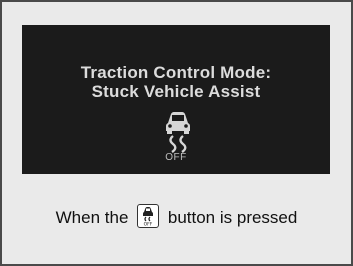 The image size is (353, 266). What do you see at coordinates (148, 224) in the screenshot?
I see `svg-text: OFF` at bounding box center [148, 224].